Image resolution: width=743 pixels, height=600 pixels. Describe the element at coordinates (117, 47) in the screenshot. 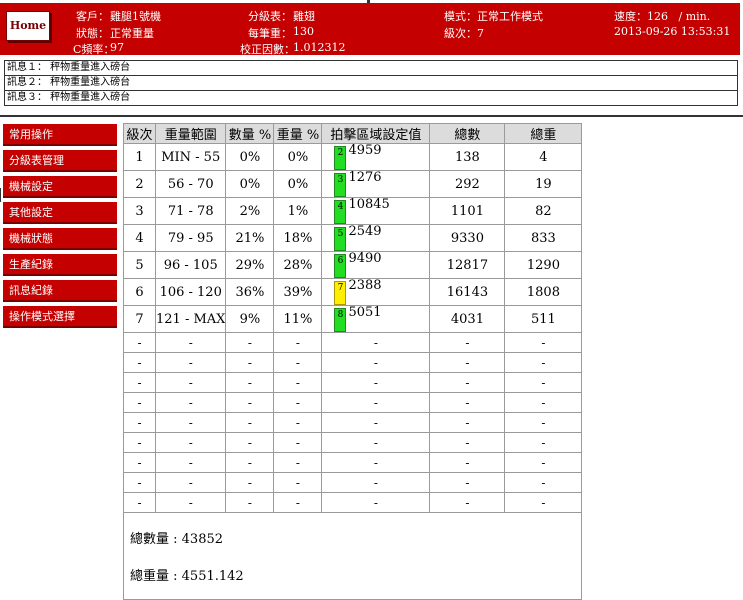

I see `cfreq-value: 97` at that location.